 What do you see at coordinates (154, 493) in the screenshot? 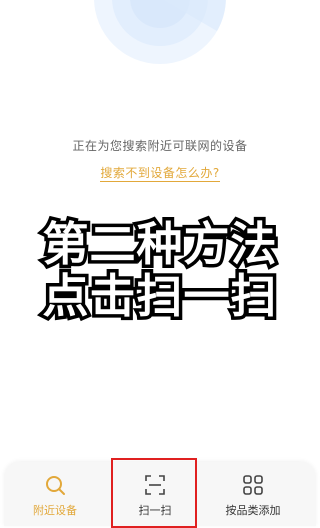
I see `scan-tab-highlight-box` at bounding box center [154, 493].